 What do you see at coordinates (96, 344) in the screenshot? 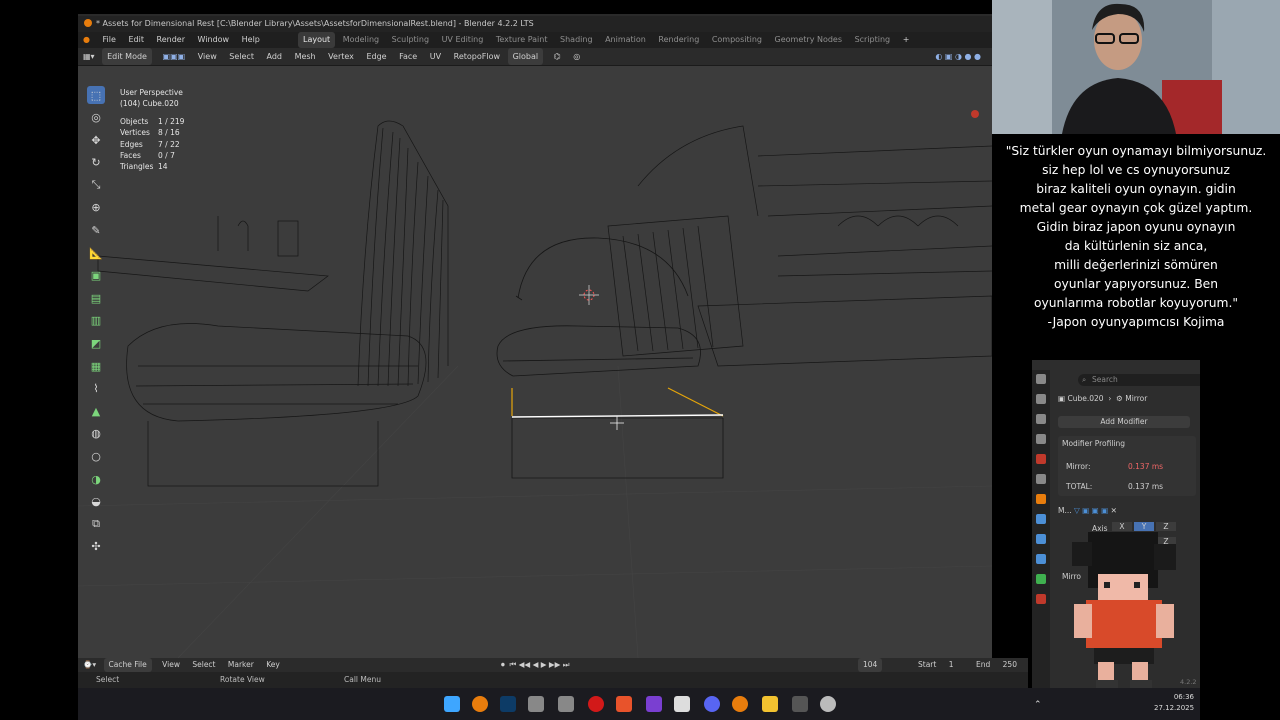
I see `bevel-icon: ◩` at bounding box center [96, 344].